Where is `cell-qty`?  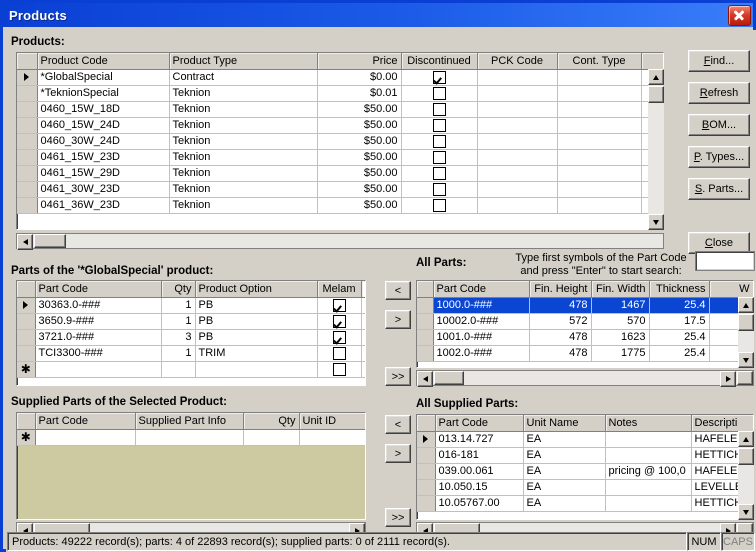
cell-qty is located at coordinates (271, 437).